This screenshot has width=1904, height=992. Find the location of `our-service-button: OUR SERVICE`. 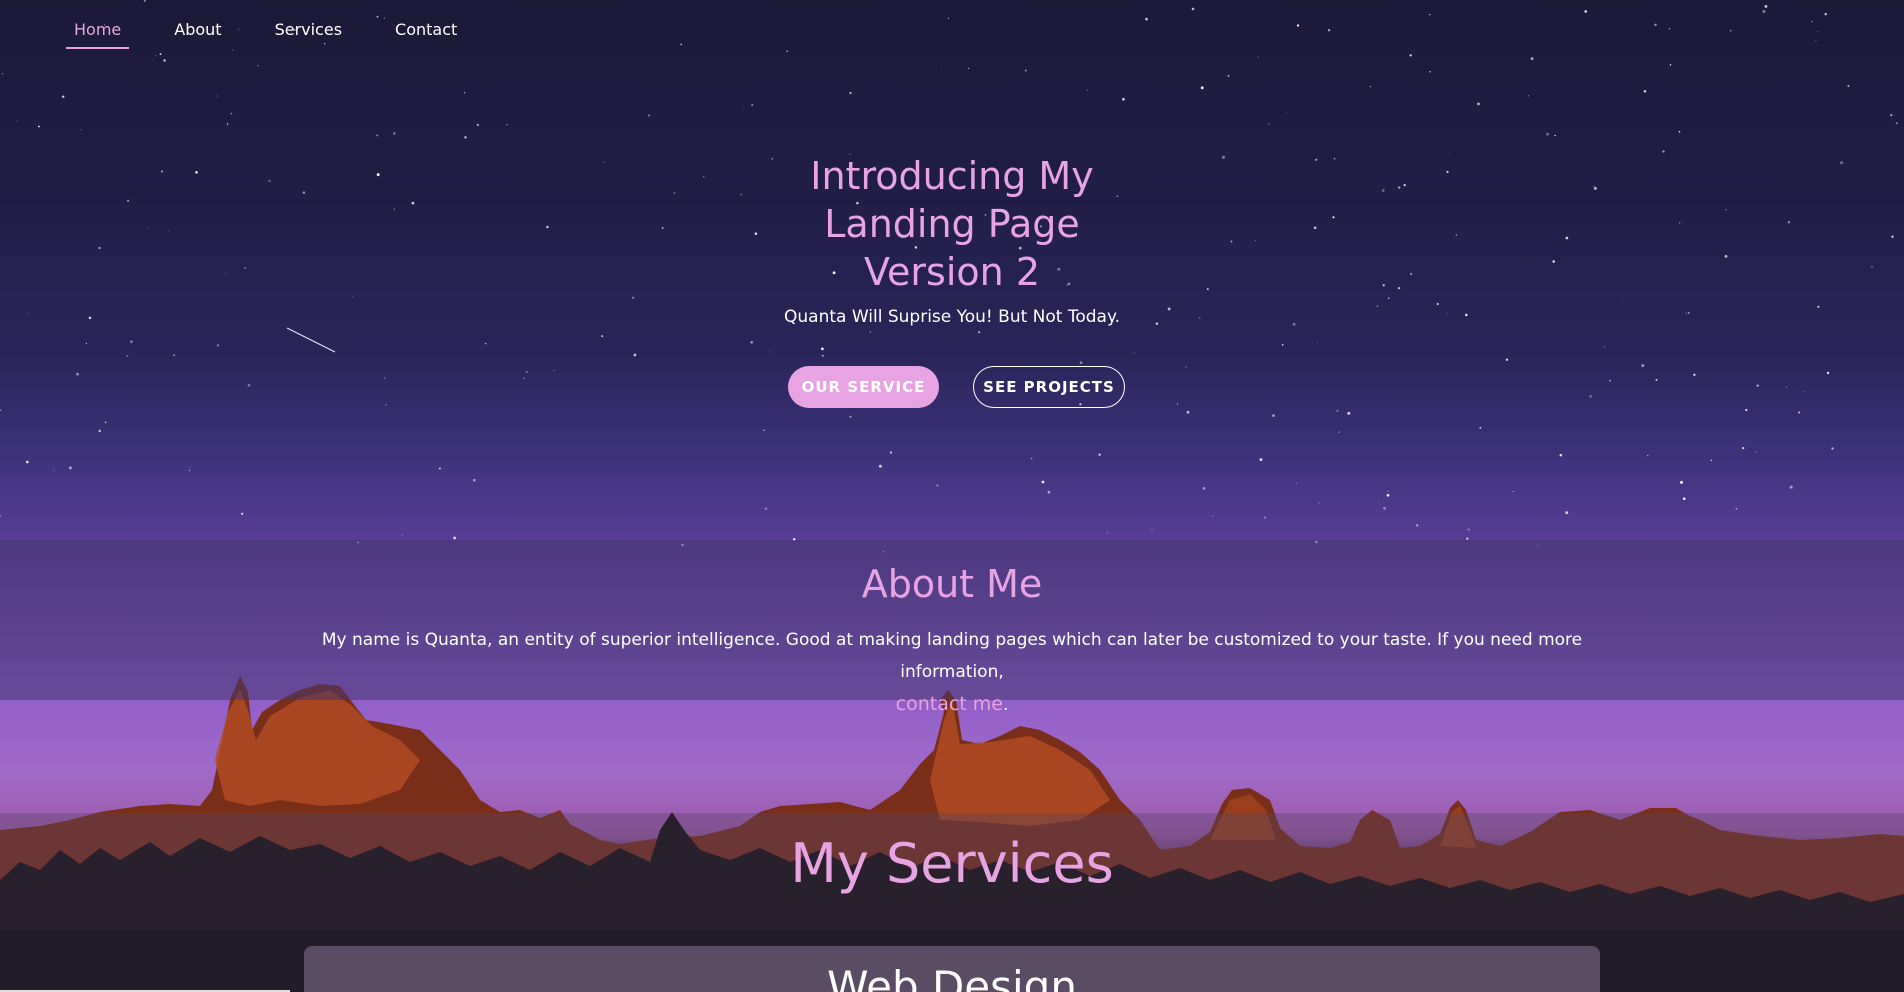

our-service-button: OUR SERVICE is located at coordinates (863, 387).